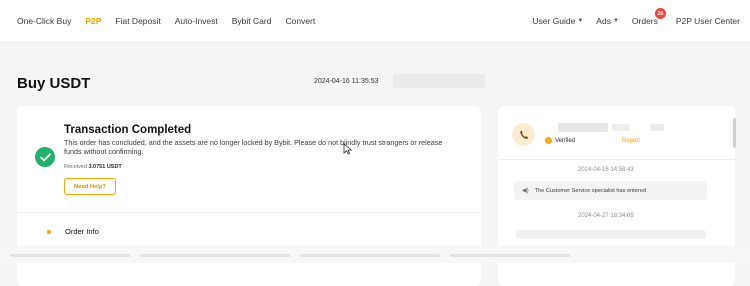 The width and height of the screenshot is (750, 286). I want to click on need-help-button: Need Help?, so click(90, 186).